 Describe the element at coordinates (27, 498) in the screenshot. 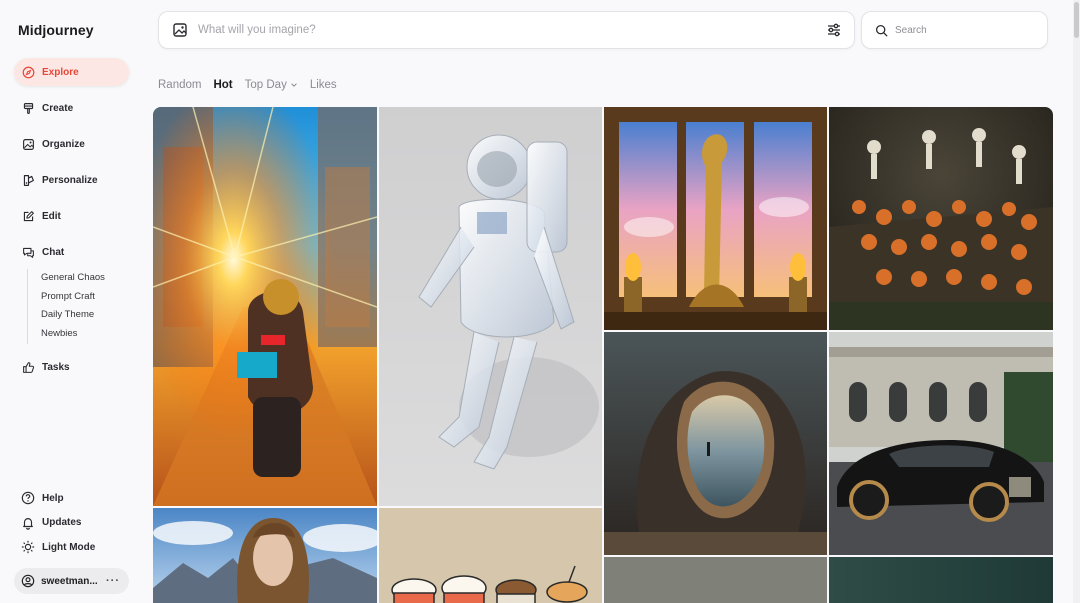

I see `help-icon` at that location.